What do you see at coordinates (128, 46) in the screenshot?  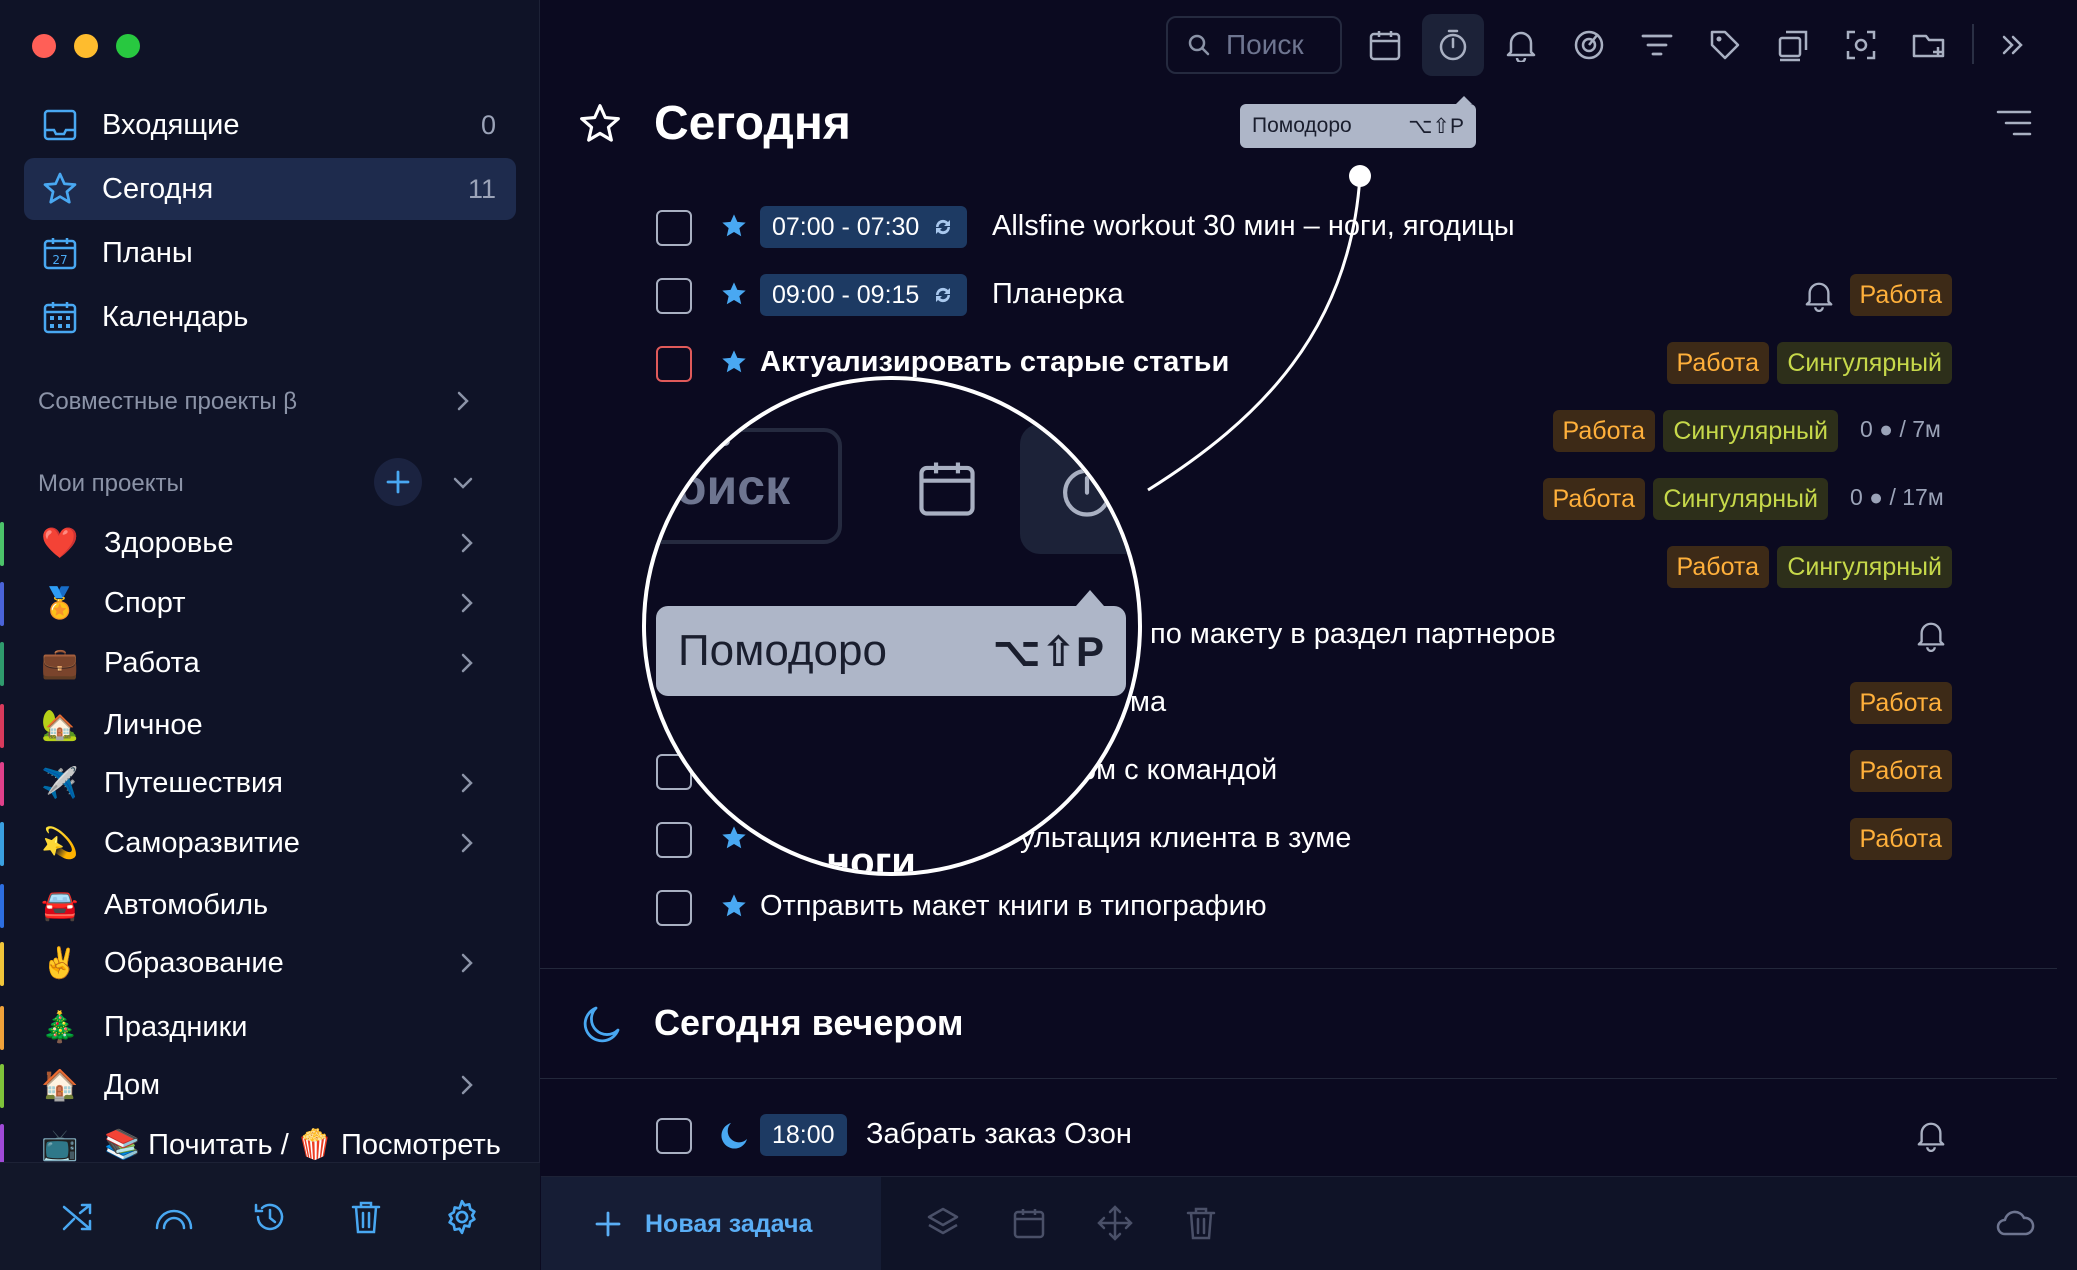 I see `zoom-window-button` at bounding box center [128, 46].